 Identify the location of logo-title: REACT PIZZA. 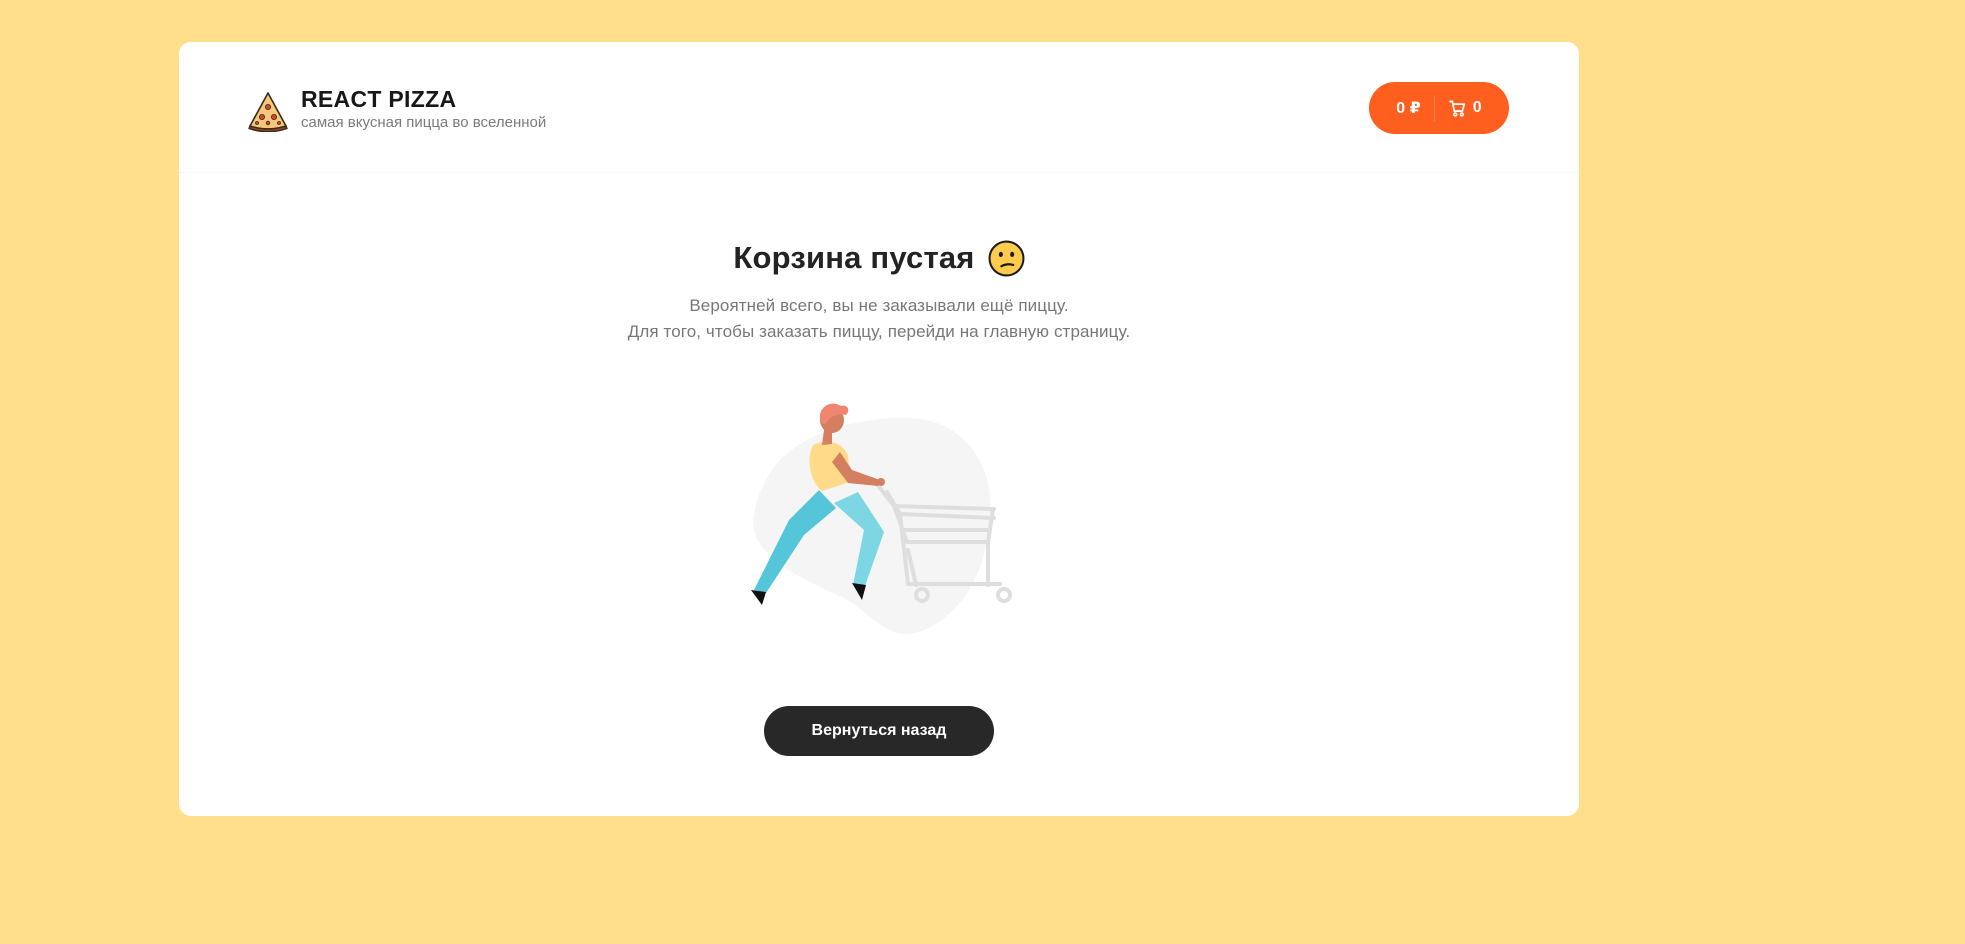
(379, 99).